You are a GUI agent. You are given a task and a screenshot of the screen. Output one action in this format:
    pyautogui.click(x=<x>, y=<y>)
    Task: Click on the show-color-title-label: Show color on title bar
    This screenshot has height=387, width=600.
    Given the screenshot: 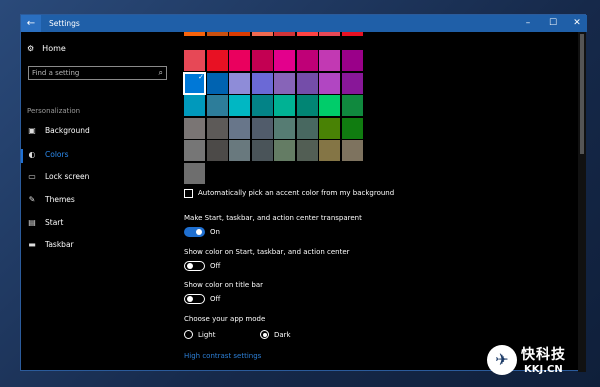 What is the action you would take?
    pyautogui.click(x=224, y=285)
    